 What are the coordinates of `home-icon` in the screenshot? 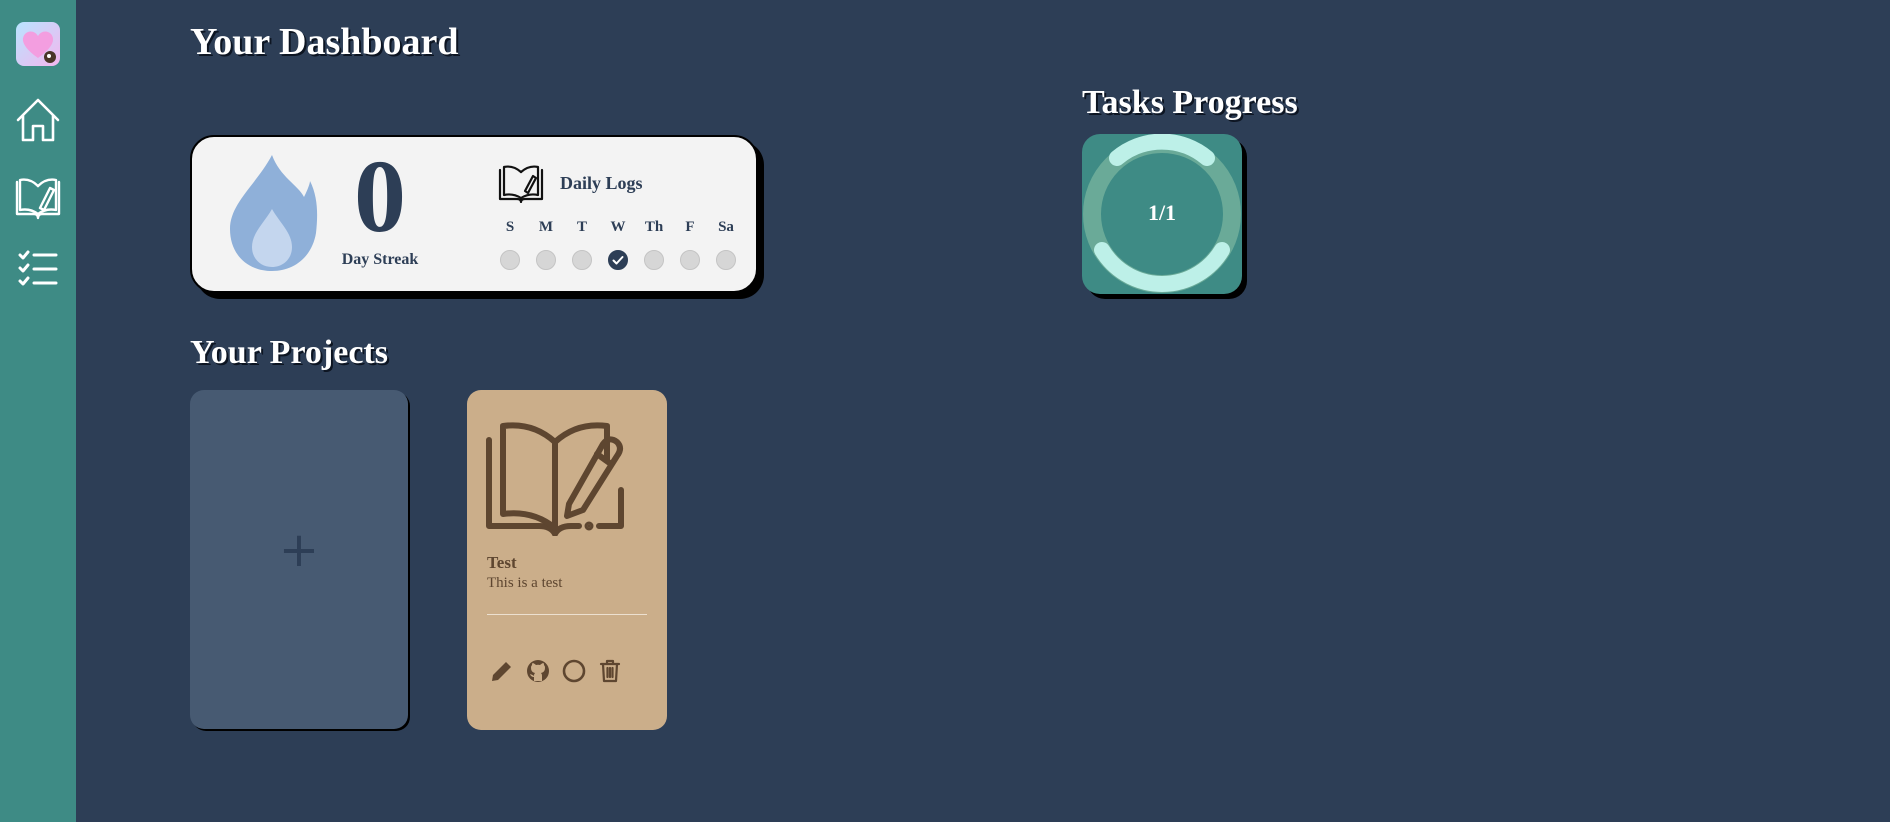 It's located at (38, 120).